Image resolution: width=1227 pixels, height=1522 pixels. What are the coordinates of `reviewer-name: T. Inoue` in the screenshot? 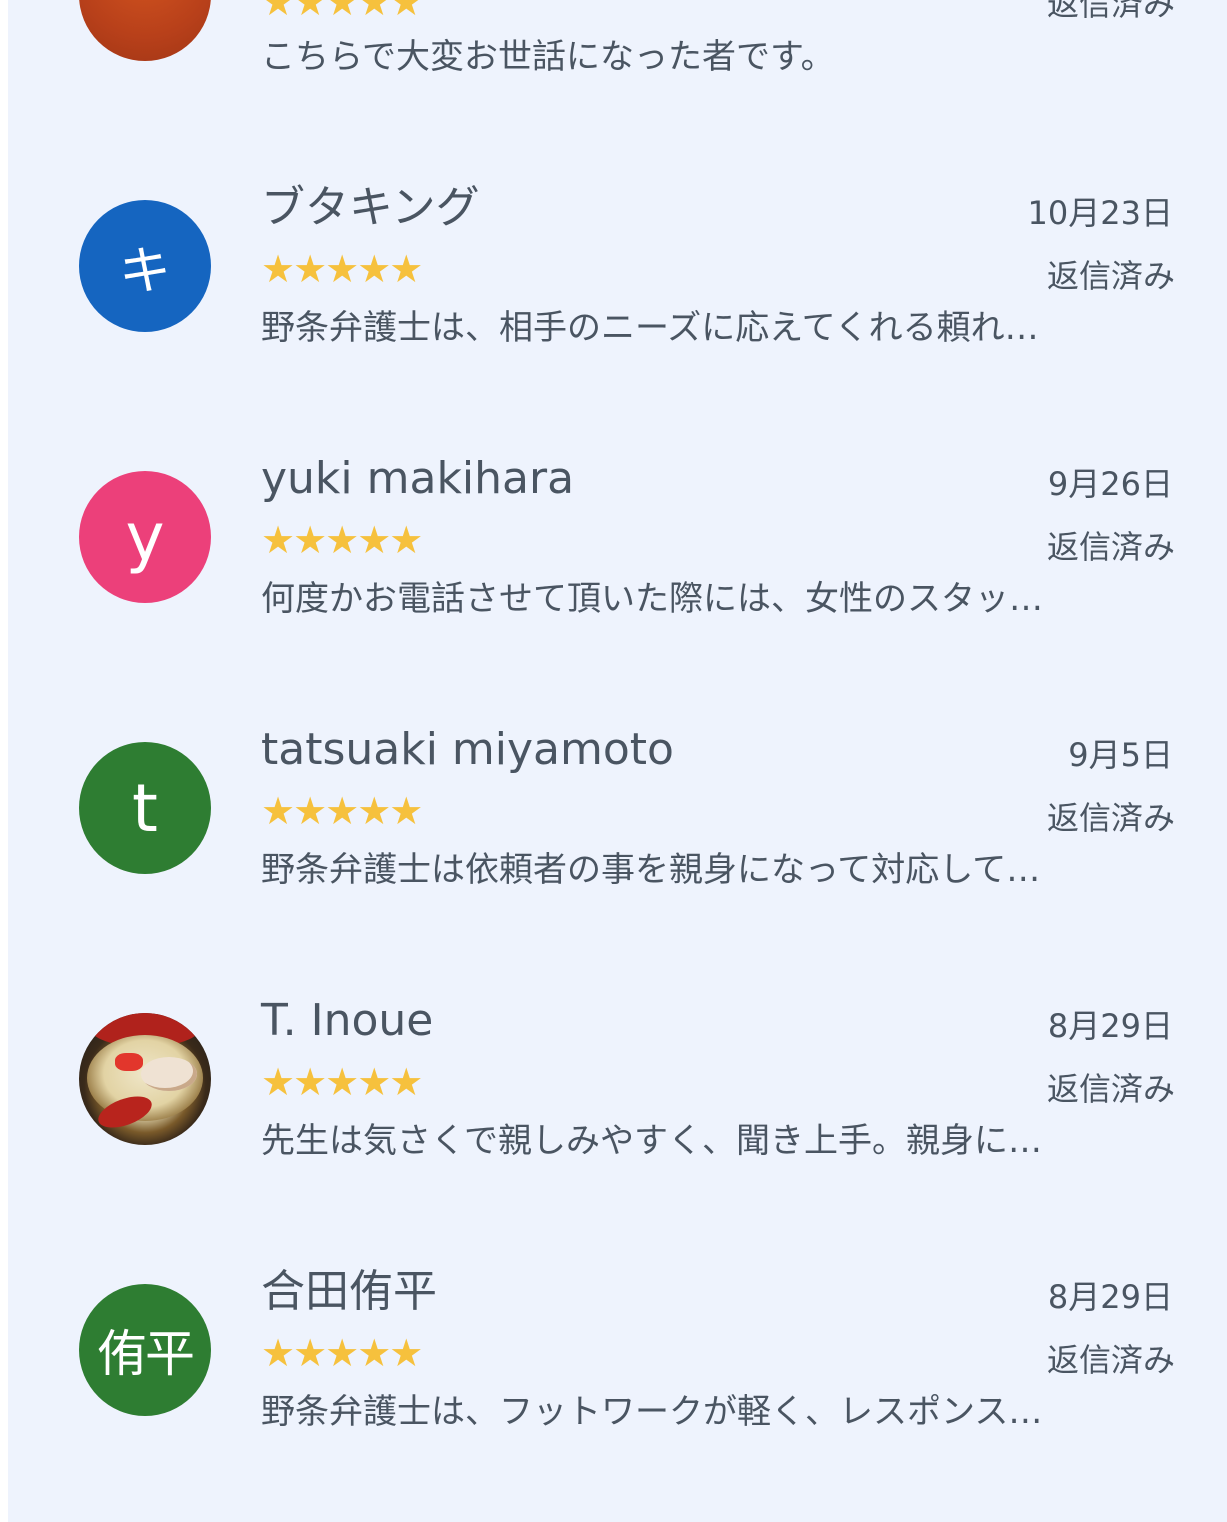 It's located at (347, 1021).